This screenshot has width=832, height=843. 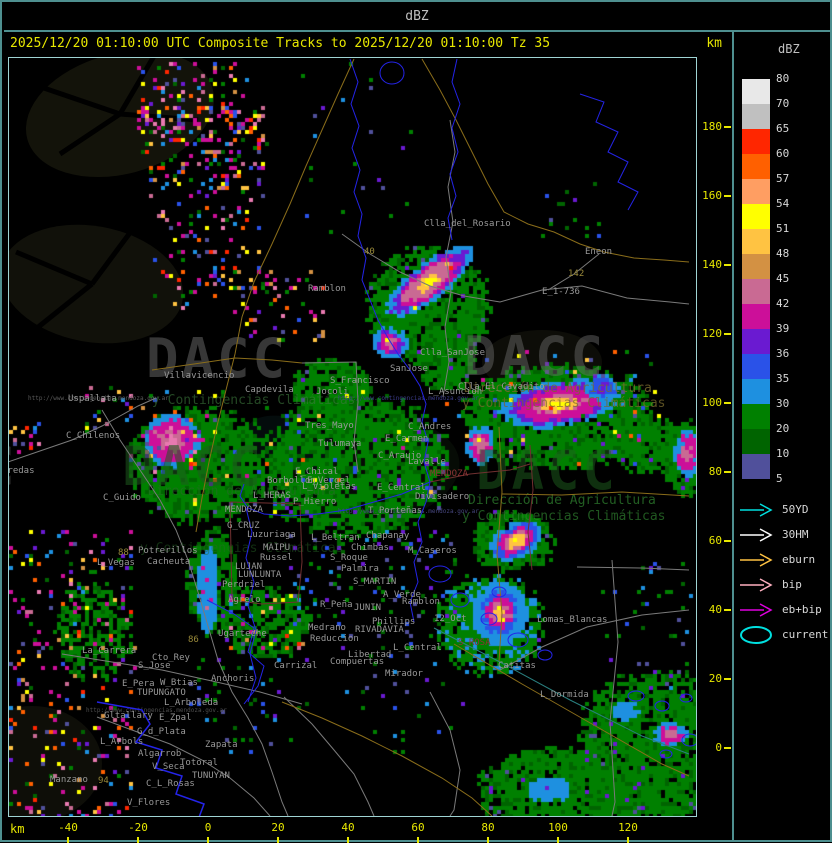 I want to click on place-label: L_Central, so click(x=417, y=648).